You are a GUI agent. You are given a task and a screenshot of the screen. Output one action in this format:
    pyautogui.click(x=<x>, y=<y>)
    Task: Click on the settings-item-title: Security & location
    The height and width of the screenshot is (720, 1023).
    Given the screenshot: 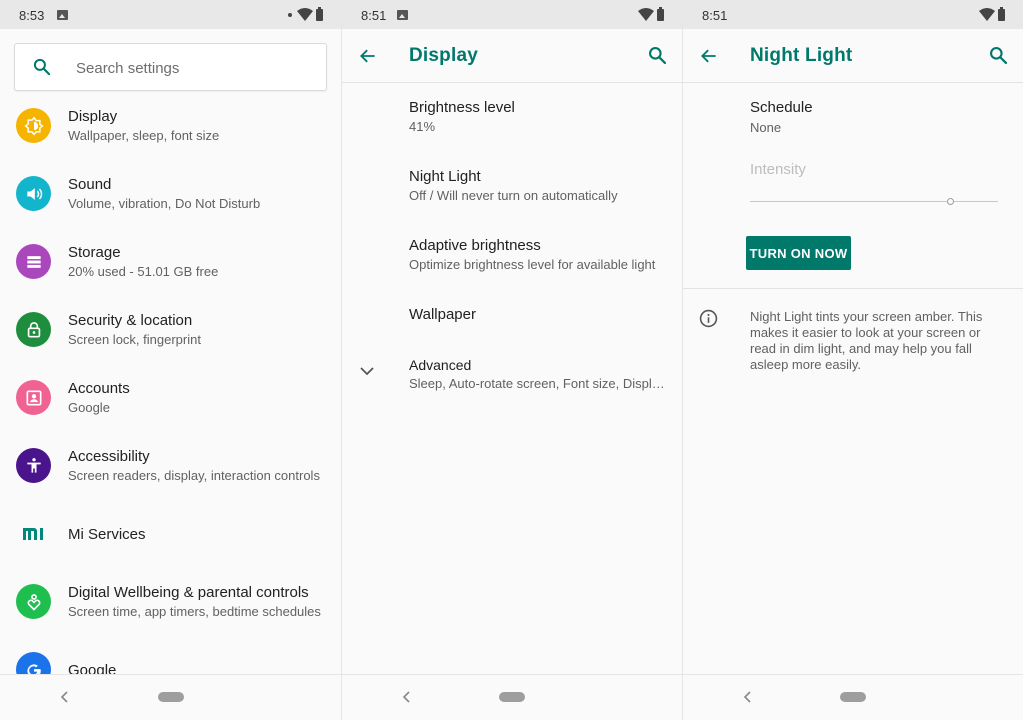 What is the action you would take?
    pyautogui.click(x=130, y=320)
    